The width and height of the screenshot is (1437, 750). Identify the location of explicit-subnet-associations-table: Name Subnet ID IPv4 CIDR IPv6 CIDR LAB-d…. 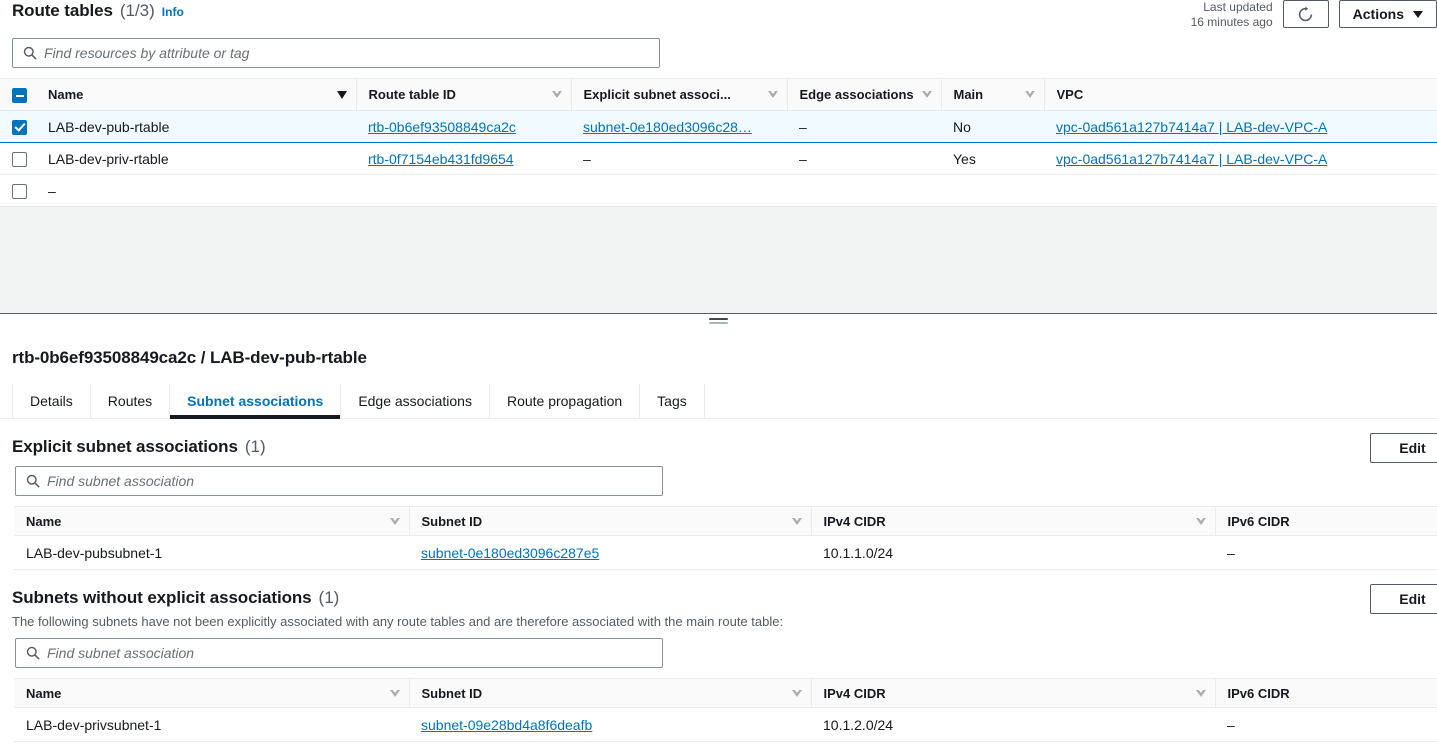
(725, 538).